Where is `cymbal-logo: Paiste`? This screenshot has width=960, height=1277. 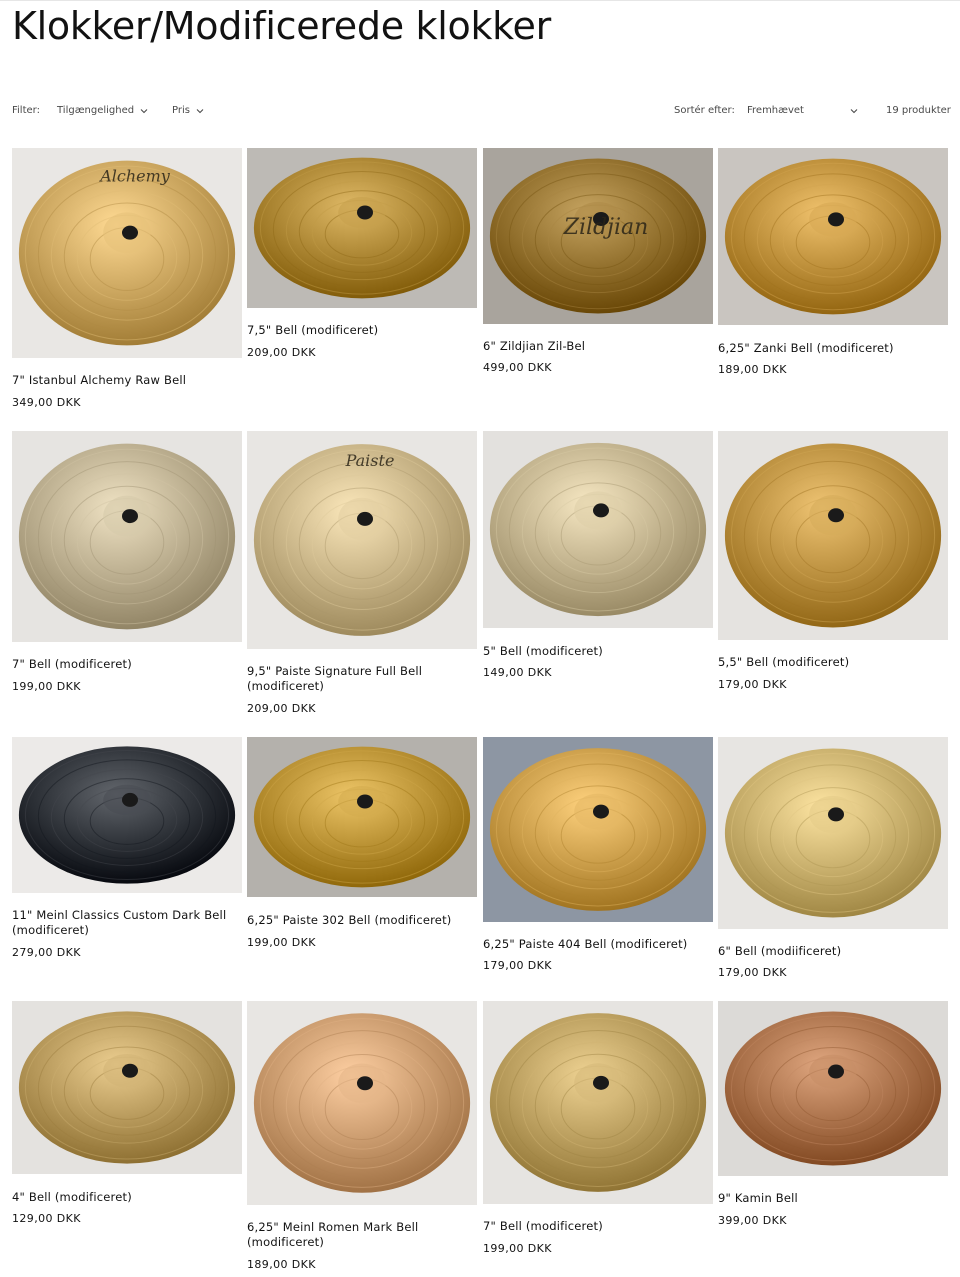 cymbal-logo: Paiste is located at coordinates (370, 460).